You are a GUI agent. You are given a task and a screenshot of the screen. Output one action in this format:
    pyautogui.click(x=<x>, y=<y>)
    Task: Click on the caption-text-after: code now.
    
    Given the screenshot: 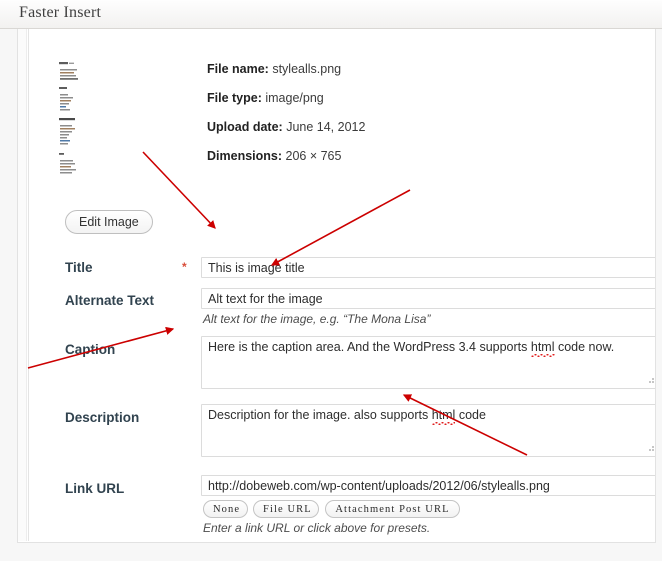 What is the action you would take?
    pyautogui.click(x=584, y=347)
    